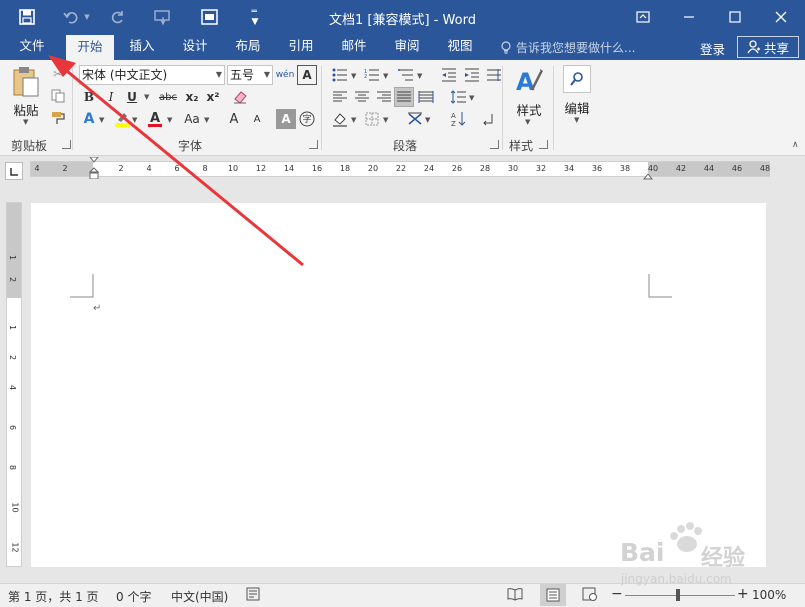 The height and width of the screenshot is (607, 805). I want to click on tab-selector, so click(14, 171).